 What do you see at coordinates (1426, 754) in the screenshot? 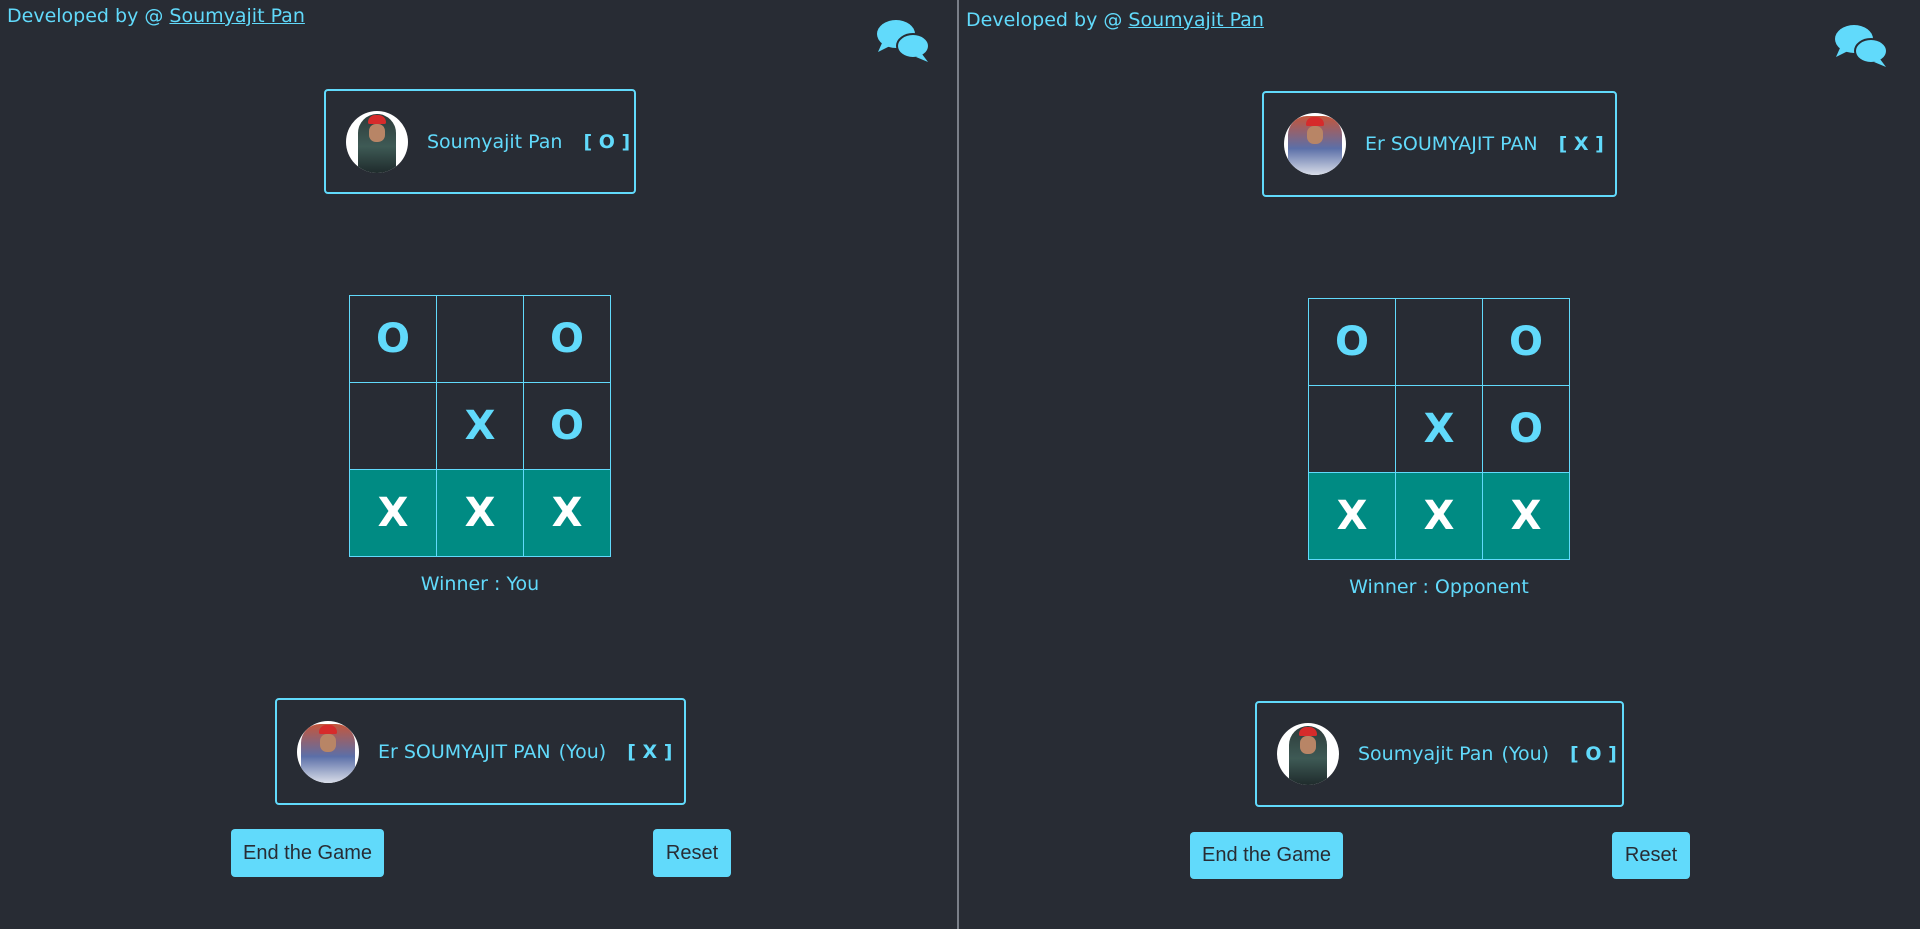
I see `my-name: Soumyajit Pan` at bounding box center [1426, 754].